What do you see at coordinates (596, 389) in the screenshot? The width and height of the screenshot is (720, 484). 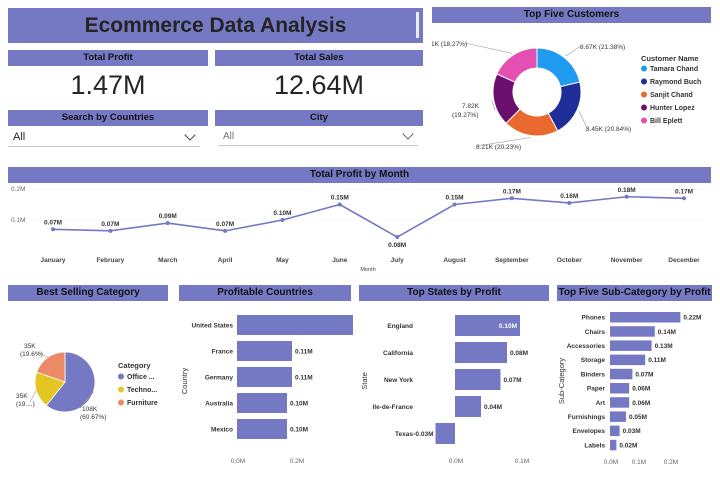 I see `bar-category-label: Paper` at bounding box center [596, 389].